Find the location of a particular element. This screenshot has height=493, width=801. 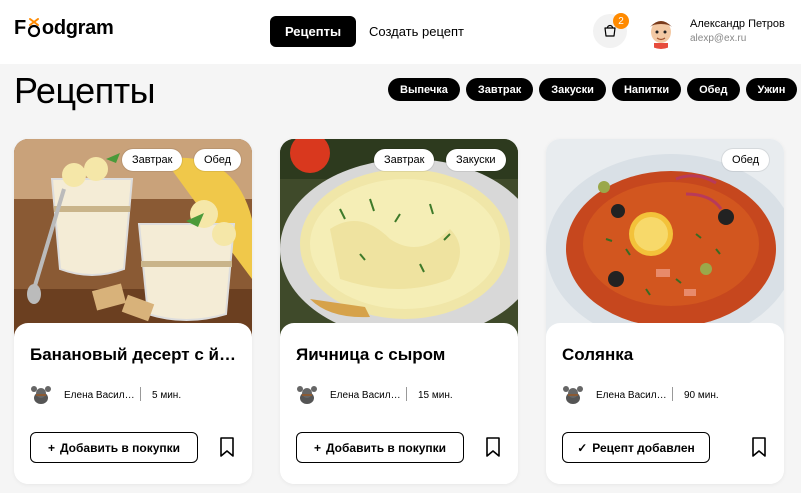

recipe-added-button: ✓ Рецепт добавлен is located at coordinates (636, 447).